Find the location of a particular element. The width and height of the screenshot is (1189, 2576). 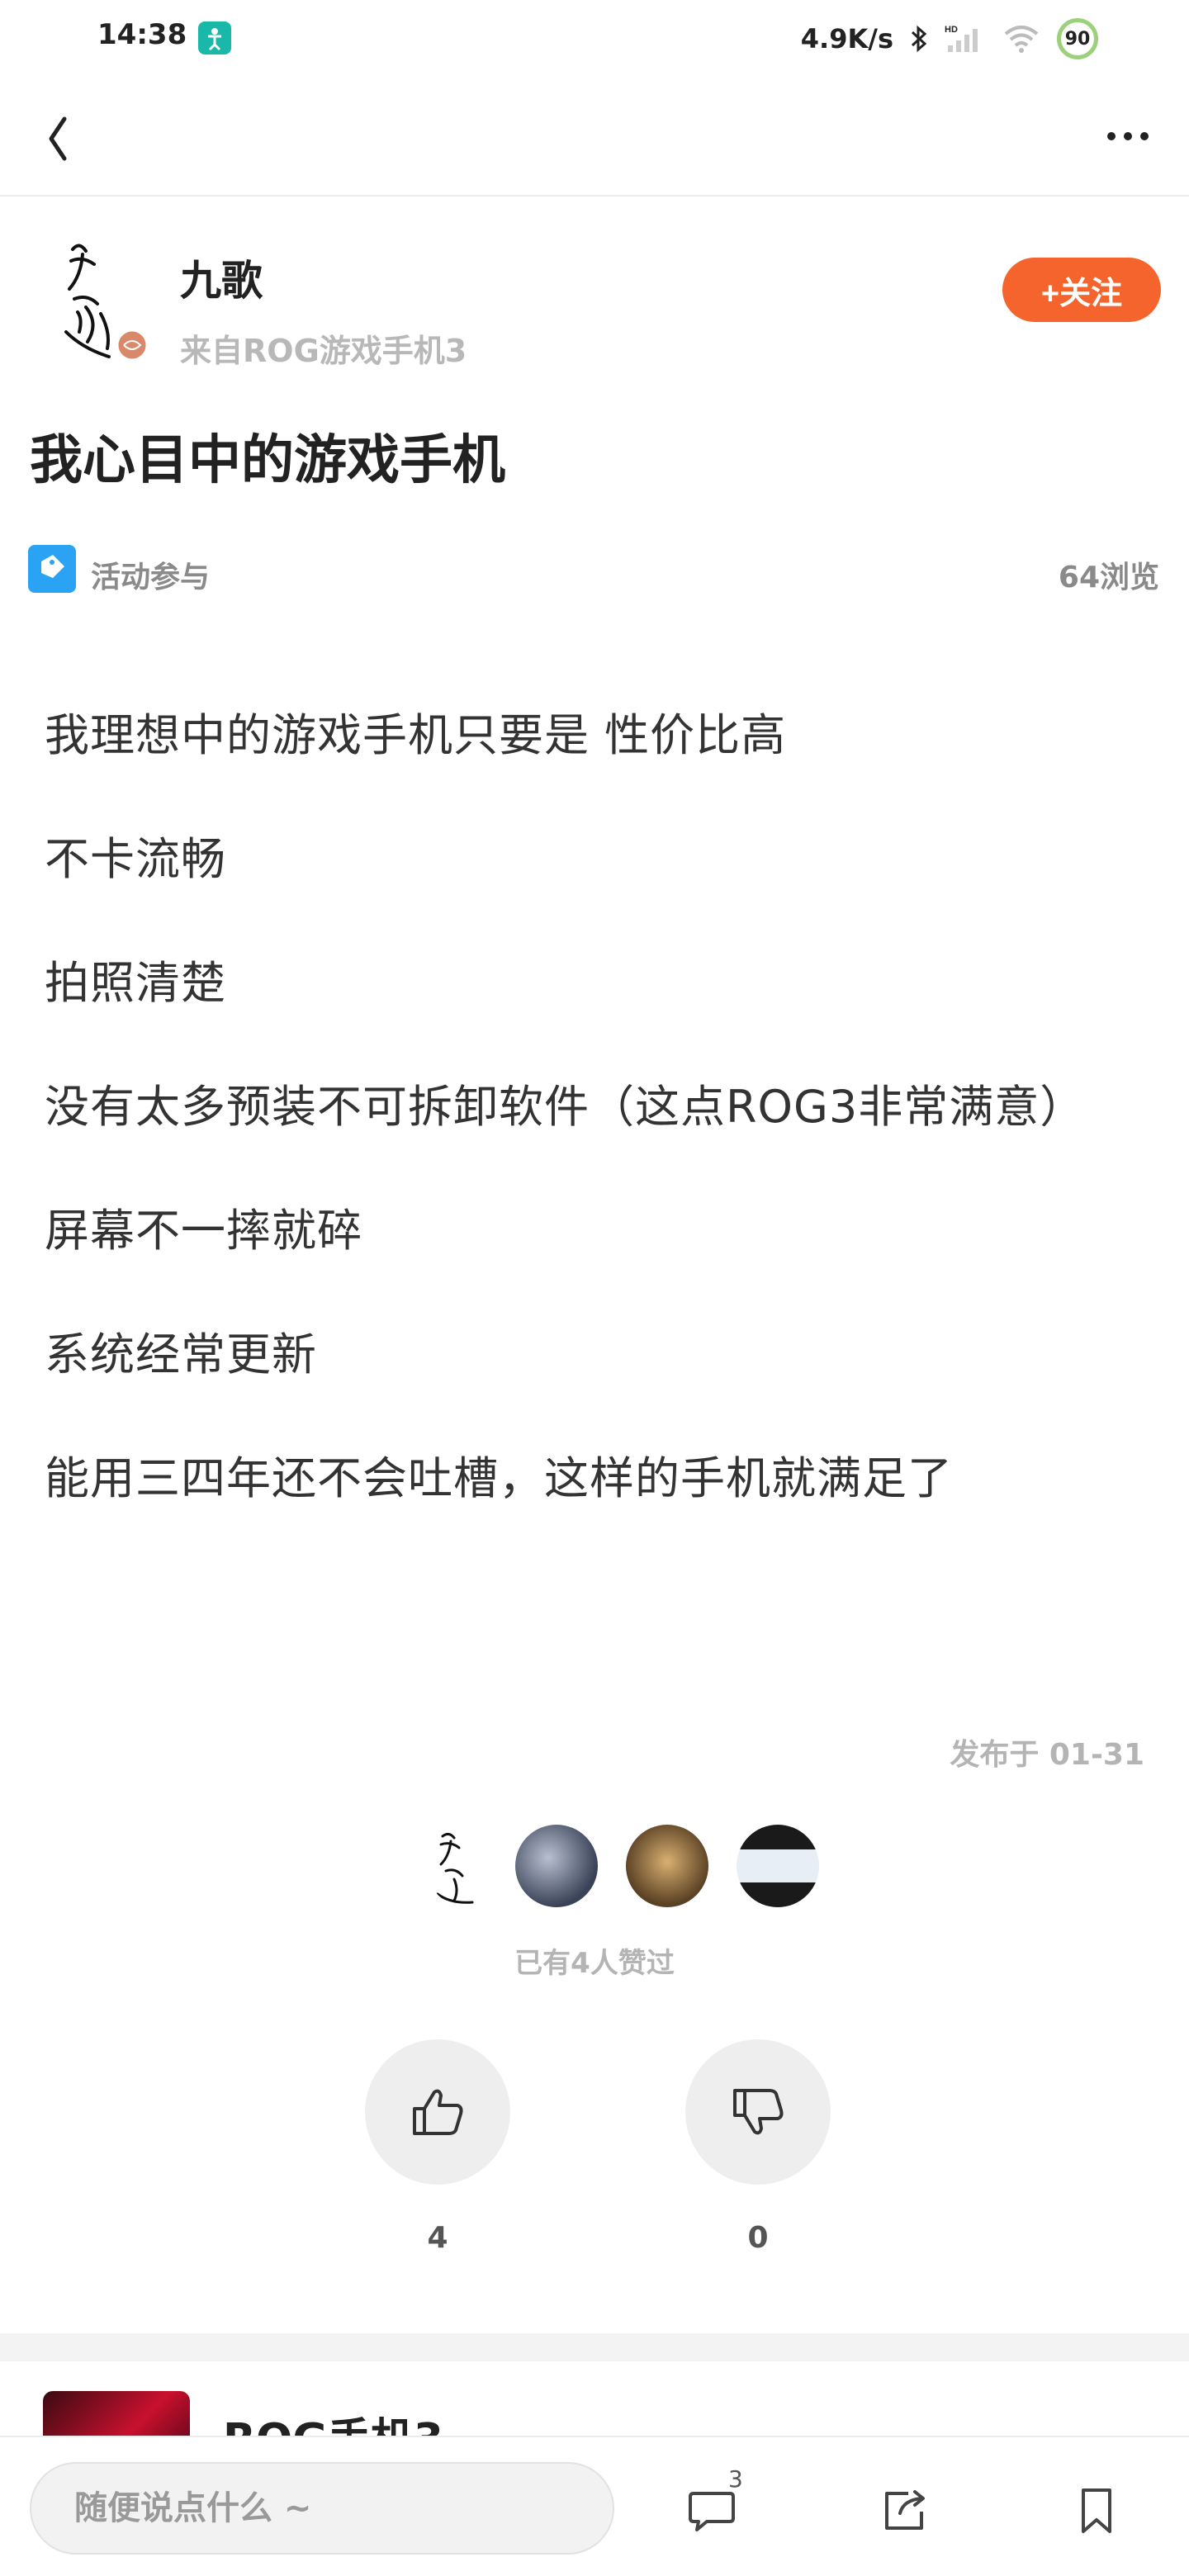

thumbs-up-icon is located at coordinates (438, 2112).